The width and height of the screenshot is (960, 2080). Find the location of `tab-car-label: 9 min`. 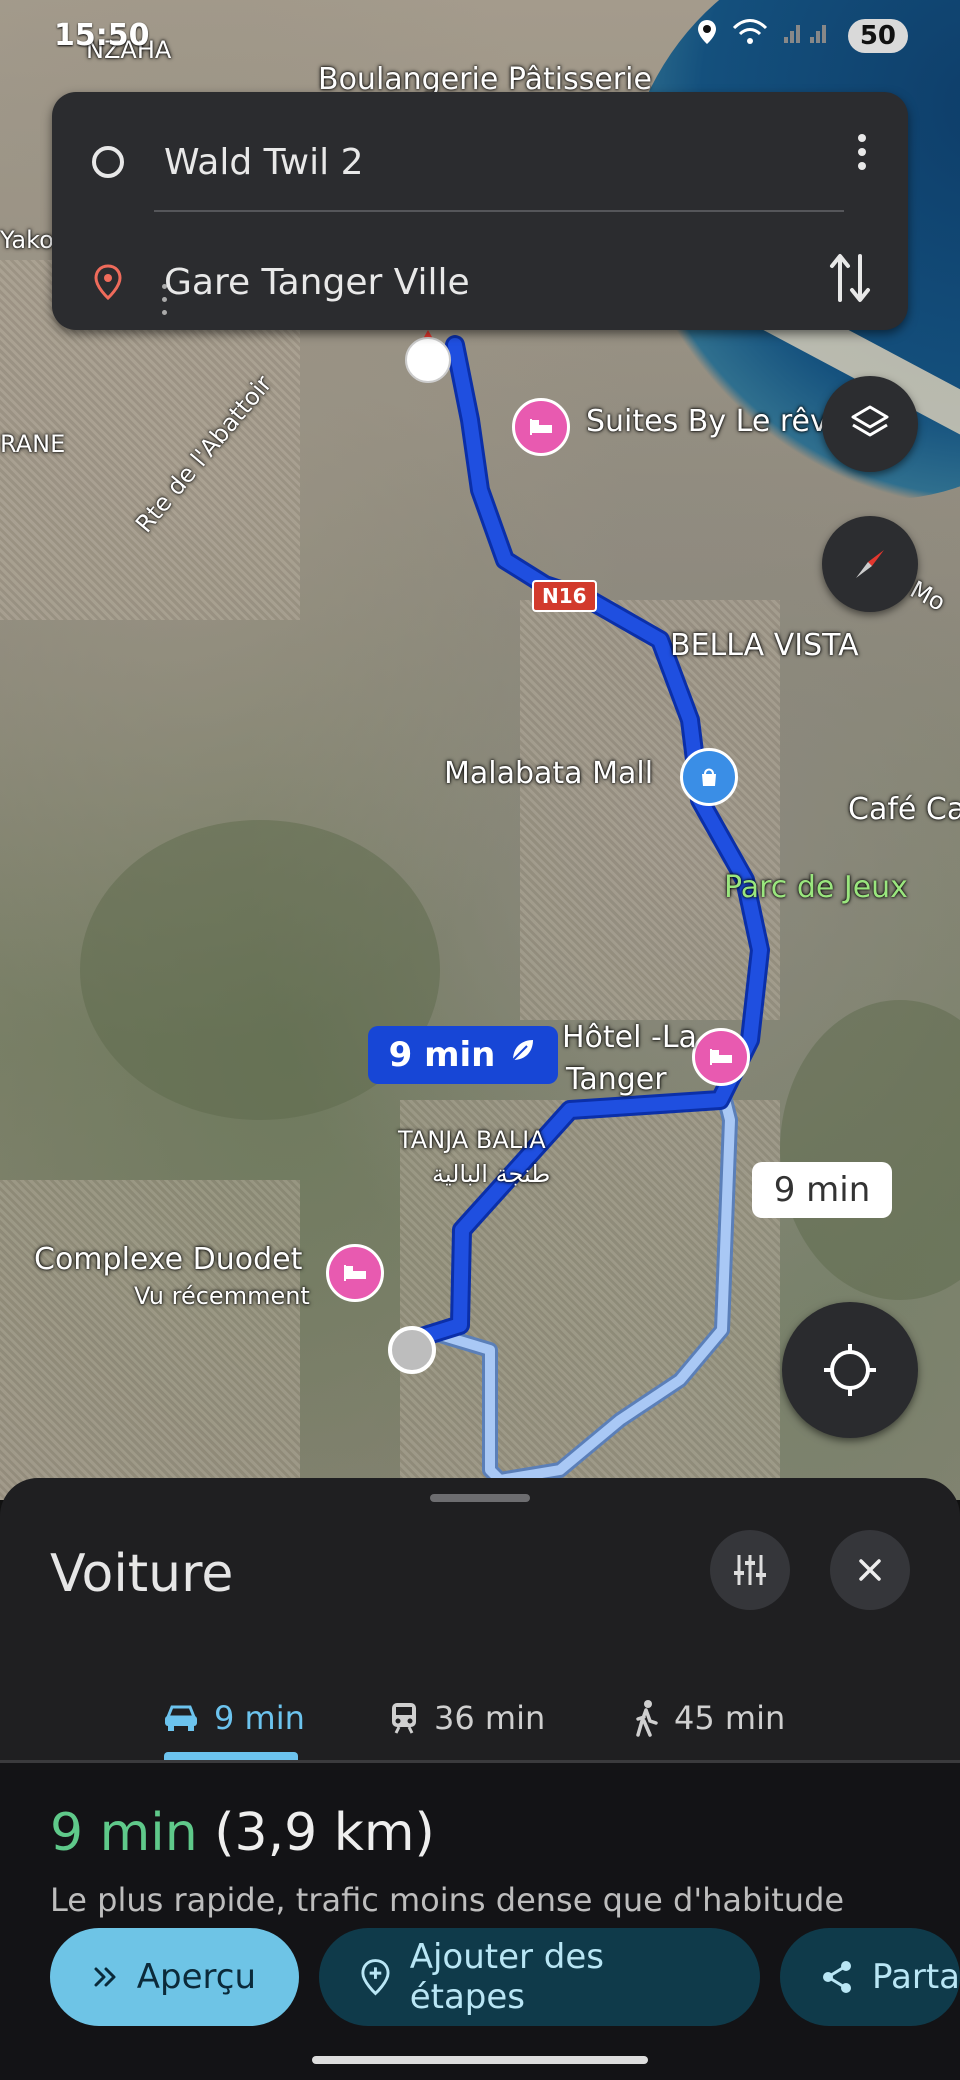

tab-car-label: 9 min is located at coordinates (259, 1718).